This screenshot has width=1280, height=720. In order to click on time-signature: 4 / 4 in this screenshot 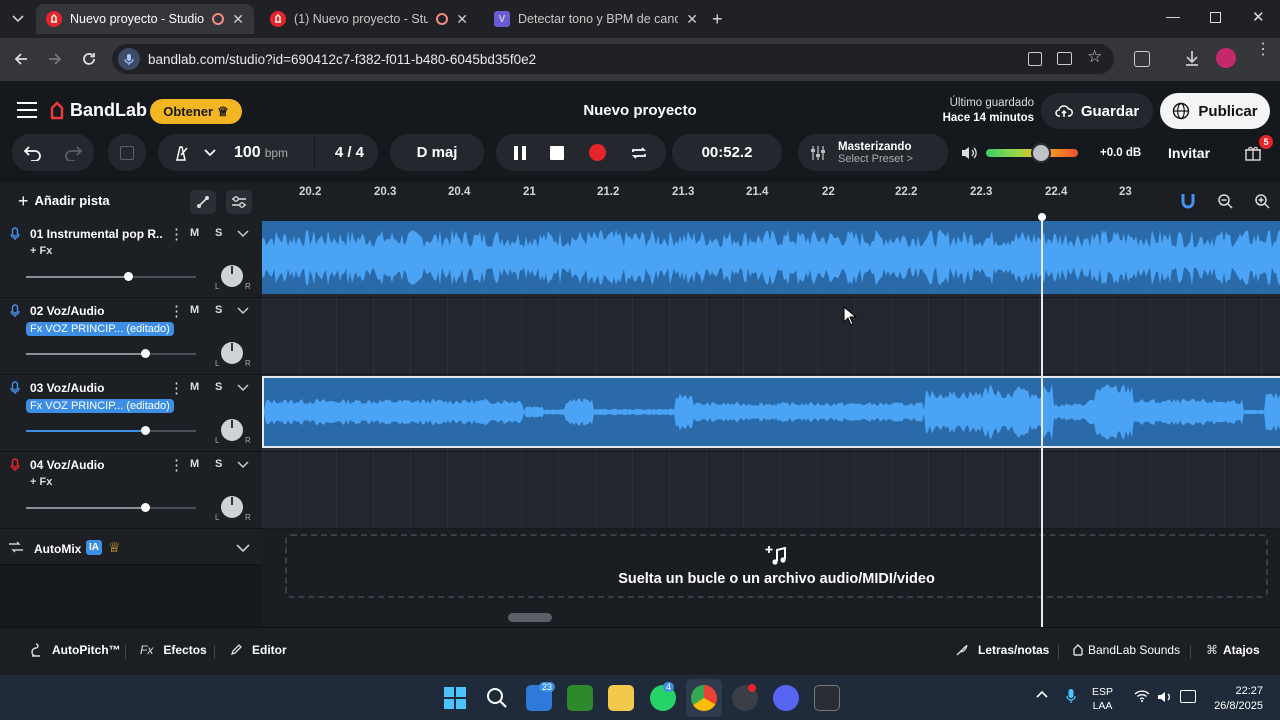, I will do `click(349, 152)`.